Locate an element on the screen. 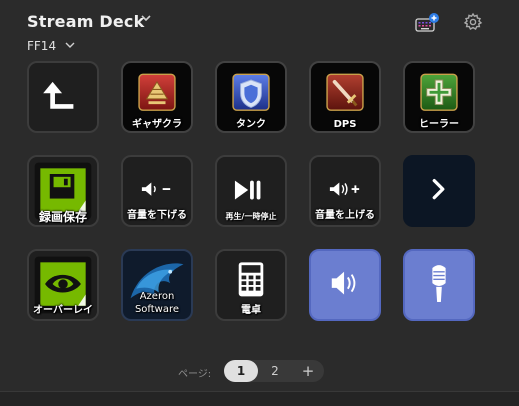 The width and height of the screenshot is (519, 406). profile-selector: FF14 is located at coordinates (41, 46).